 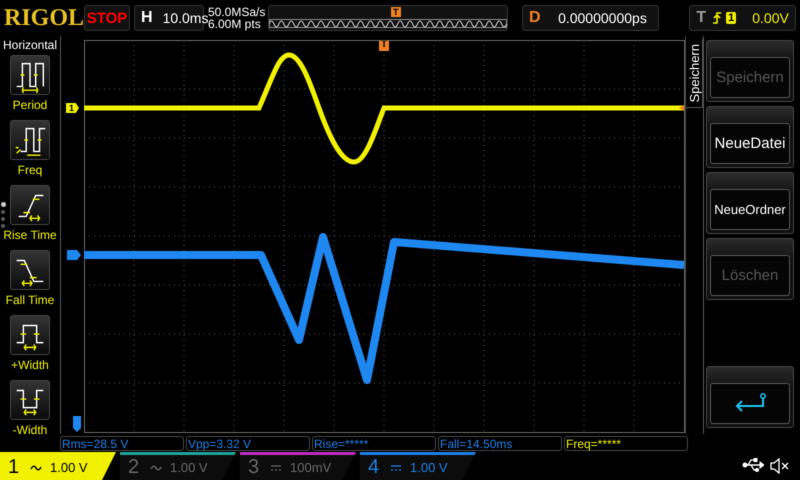 I want to click on trigger-position-marker: T, so click(x=395, y=12).